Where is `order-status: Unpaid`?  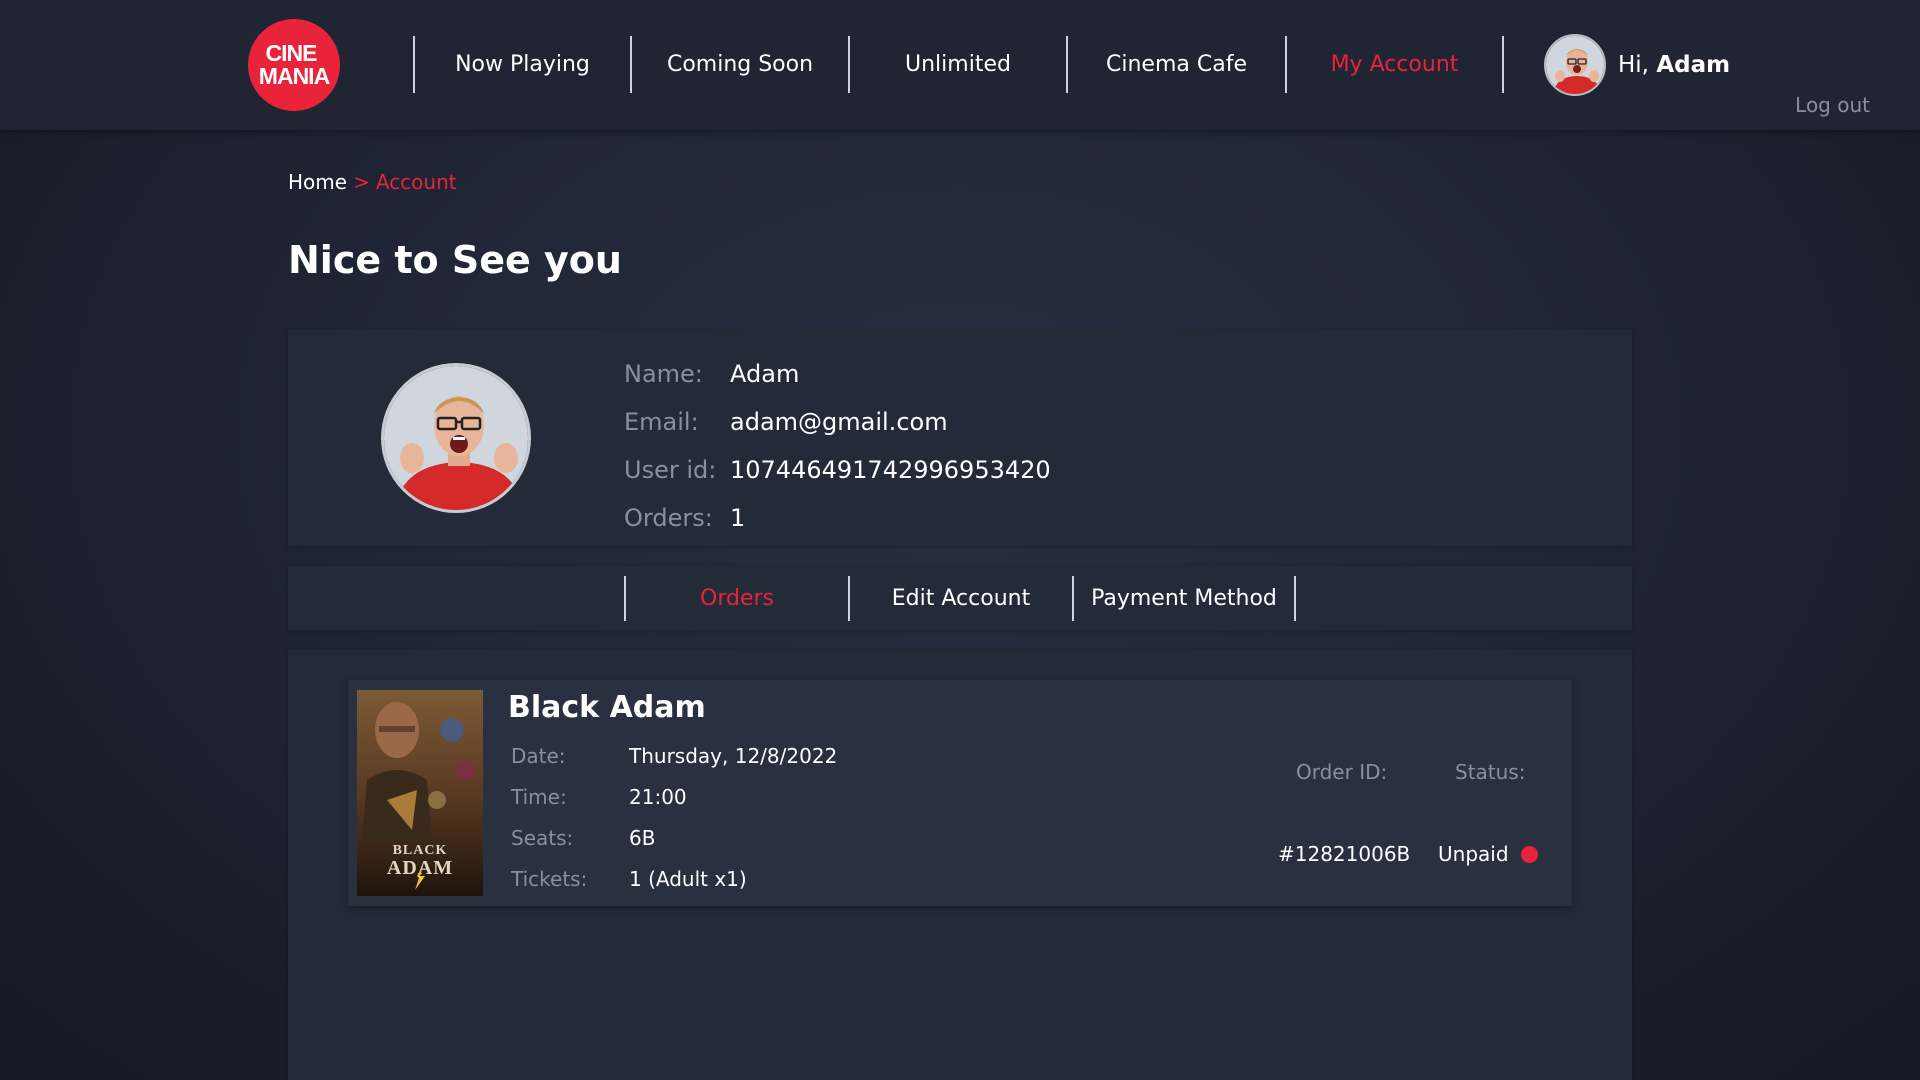 order-status: Unpaid is located at coordinates (1488, 854).